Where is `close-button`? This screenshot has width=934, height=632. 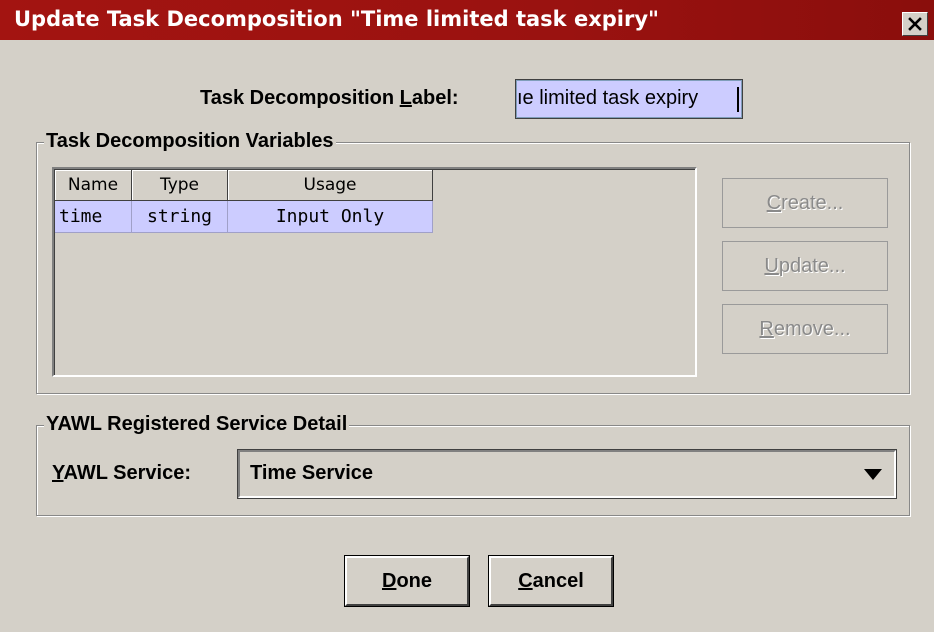
close-button is located at coordinates (915, 24).